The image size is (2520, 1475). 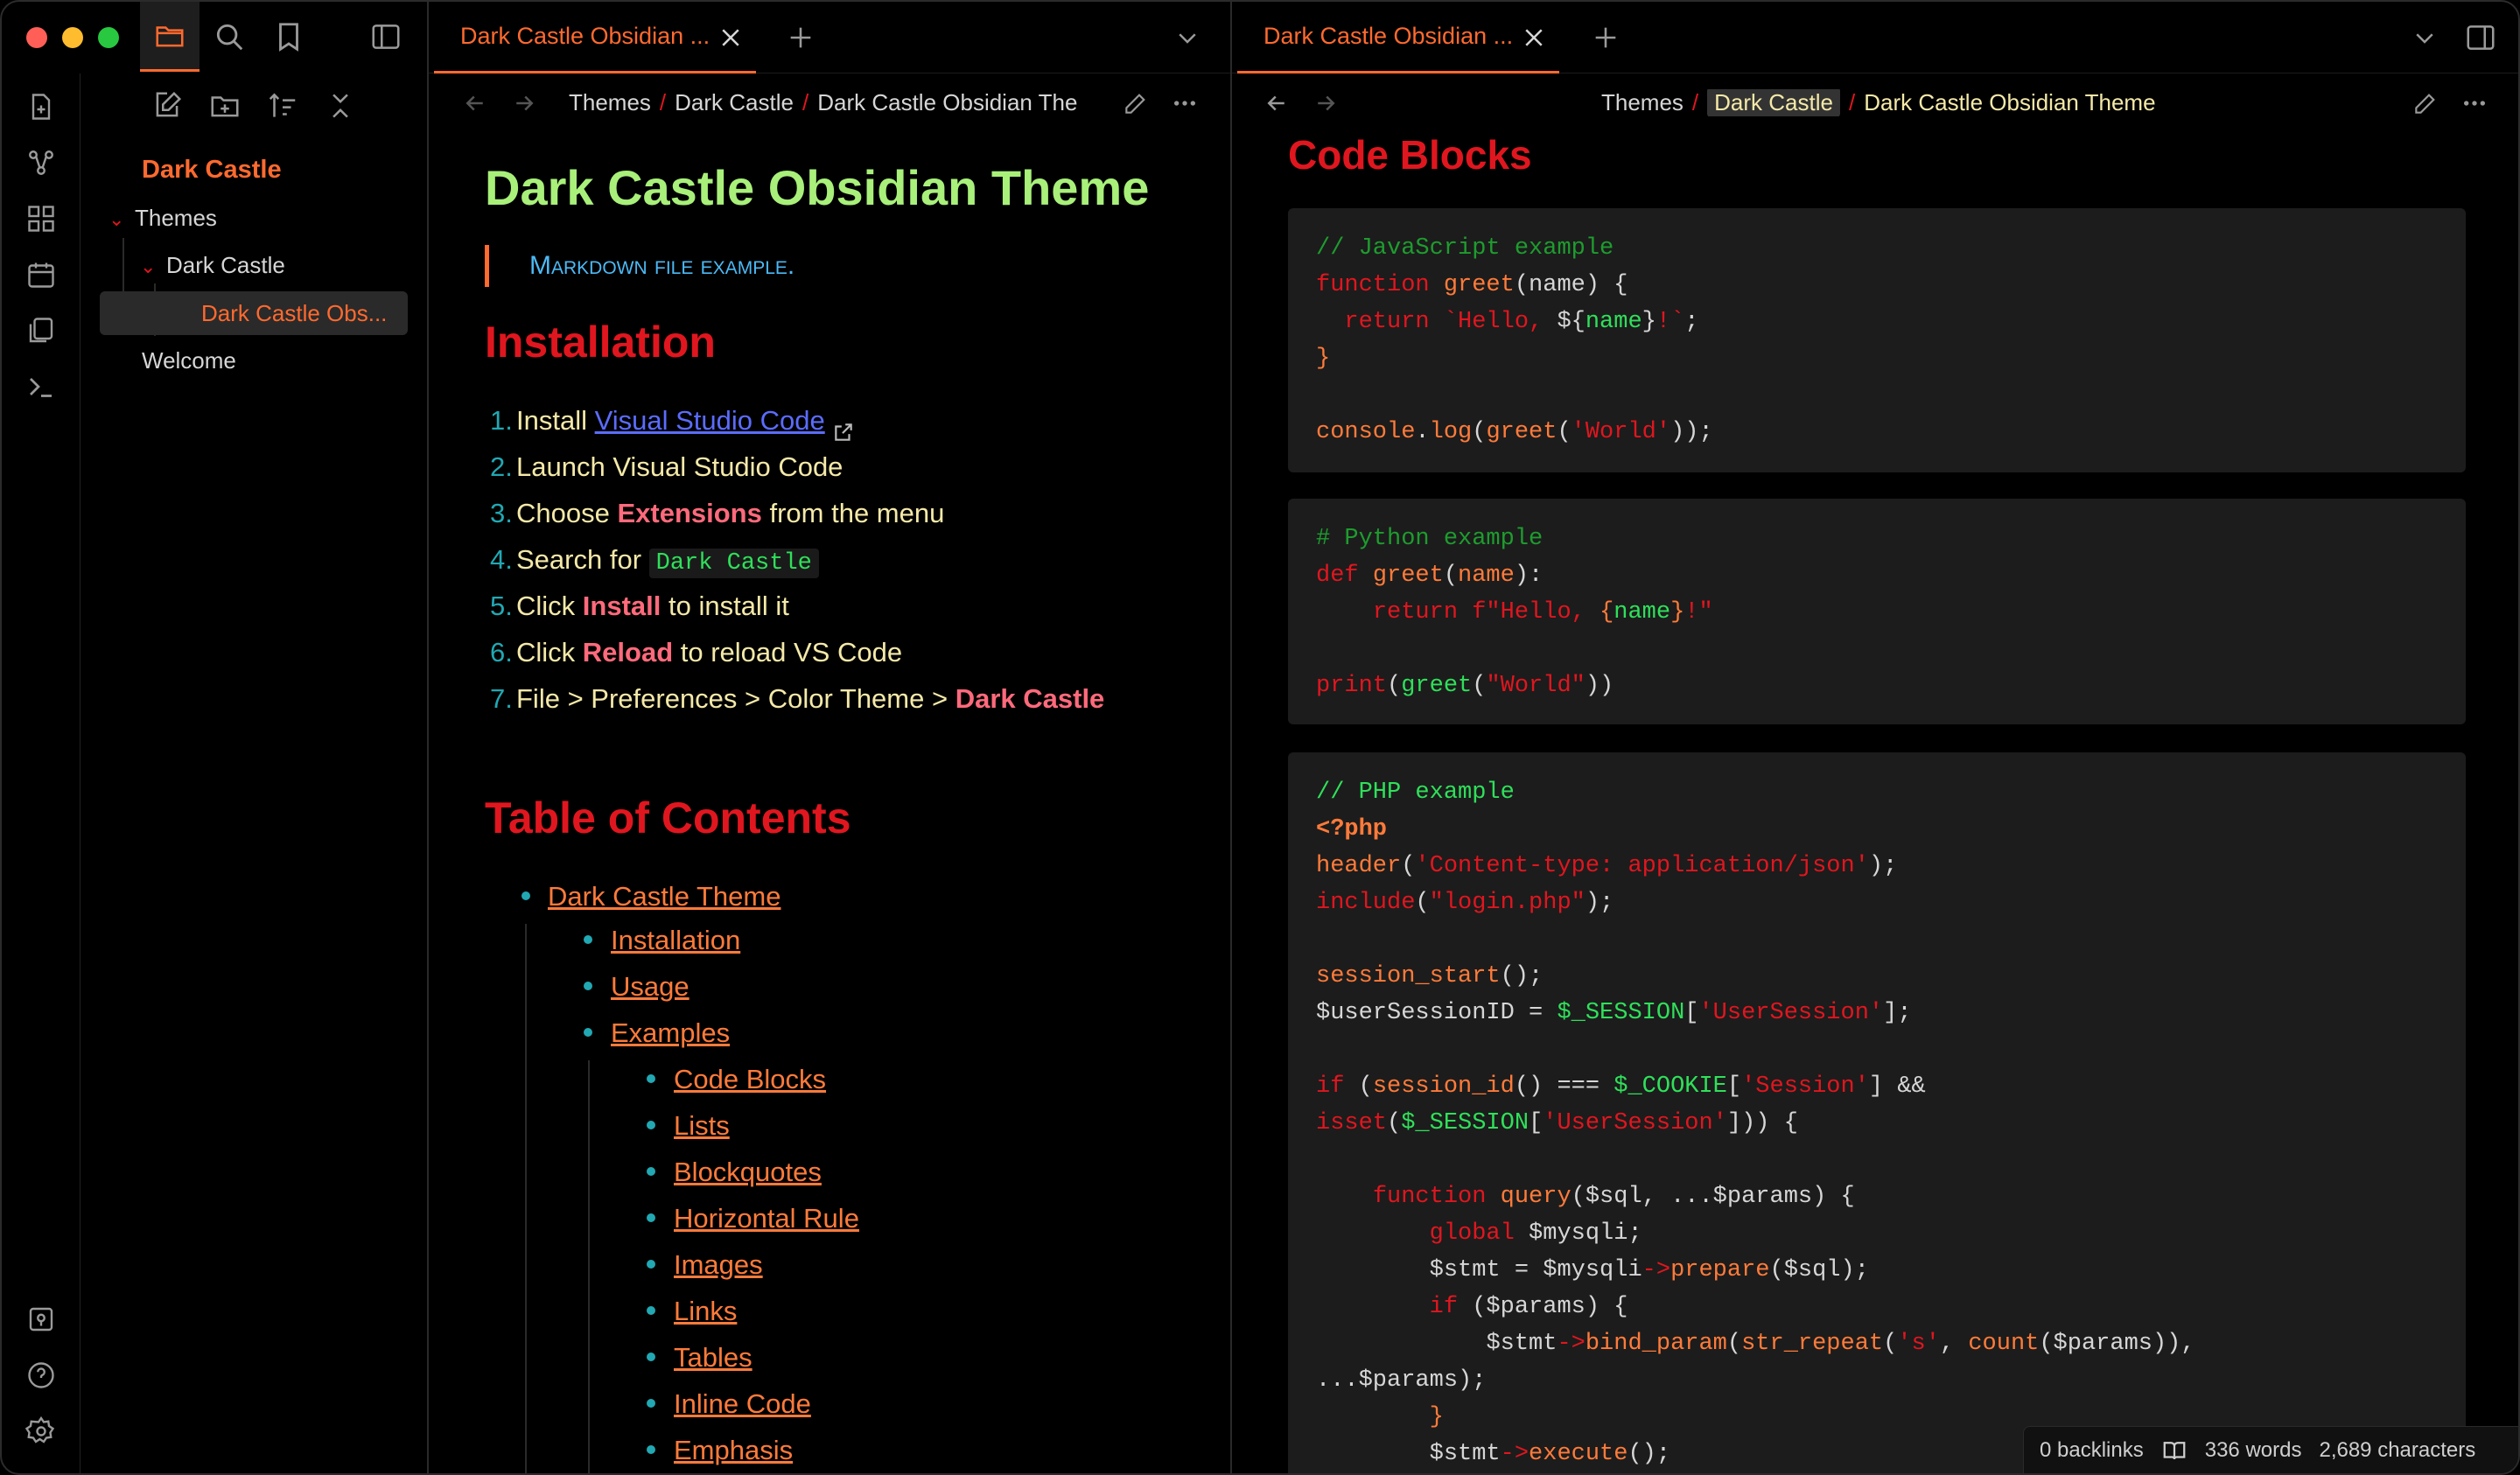 I want to click on toc-link: Usage, so click(x=650, y=986).